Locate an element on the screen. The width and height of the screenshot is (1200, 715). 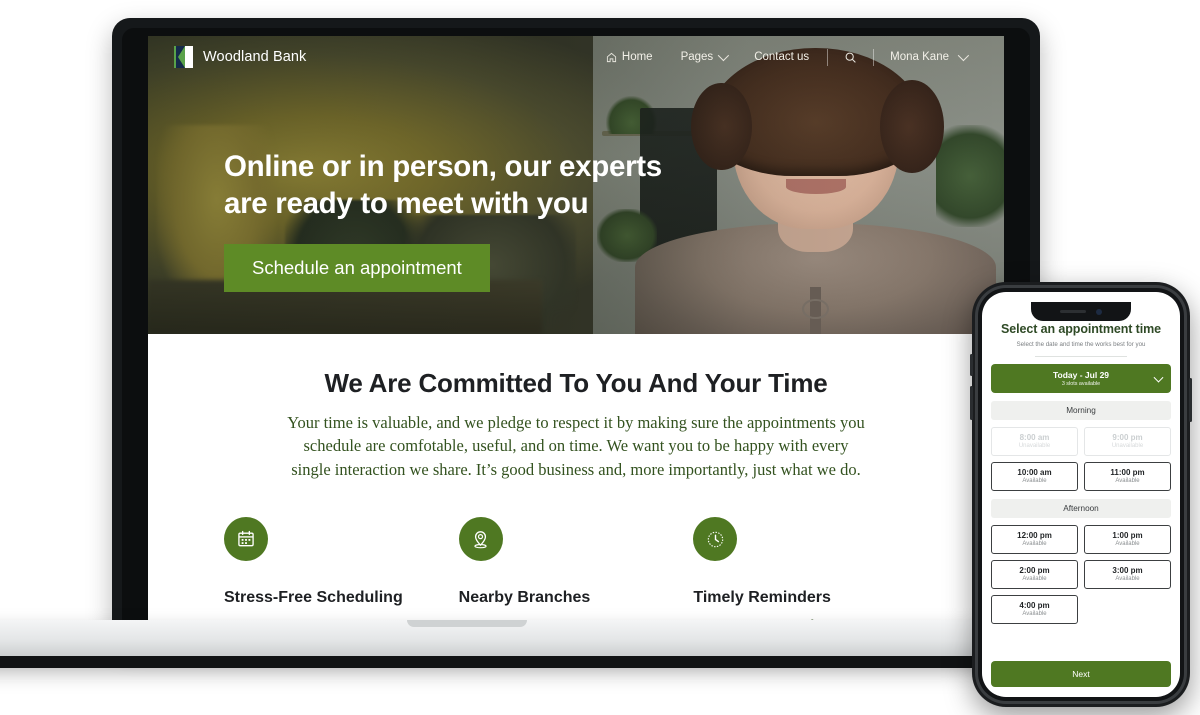
search-icon is located at coordinates (850, 57).